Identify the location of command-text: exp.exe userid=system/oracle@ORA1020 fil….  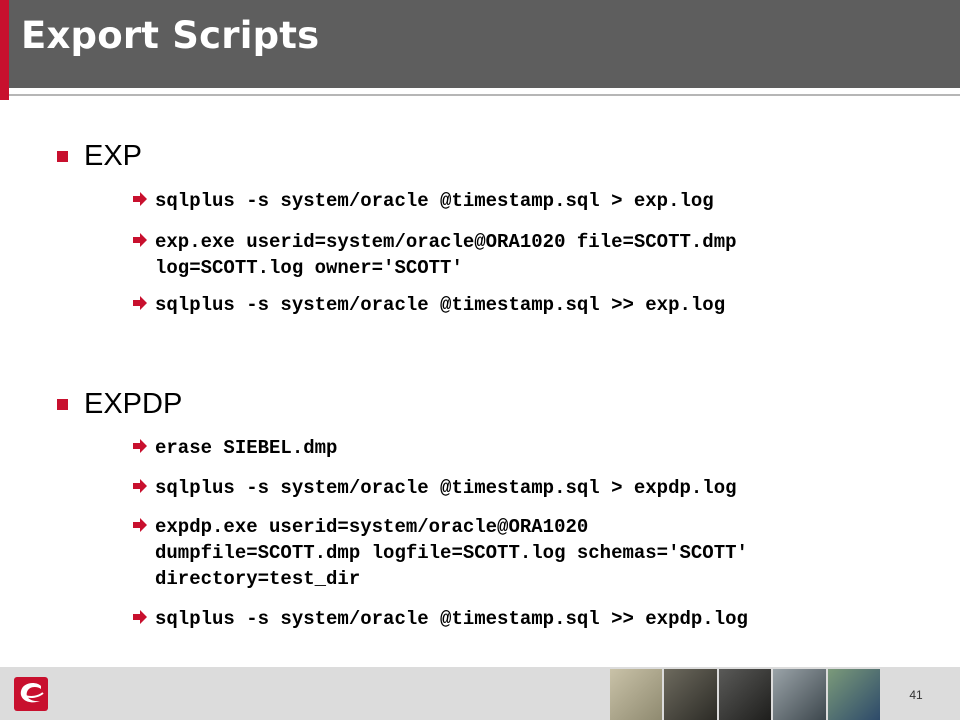
(446, 255).